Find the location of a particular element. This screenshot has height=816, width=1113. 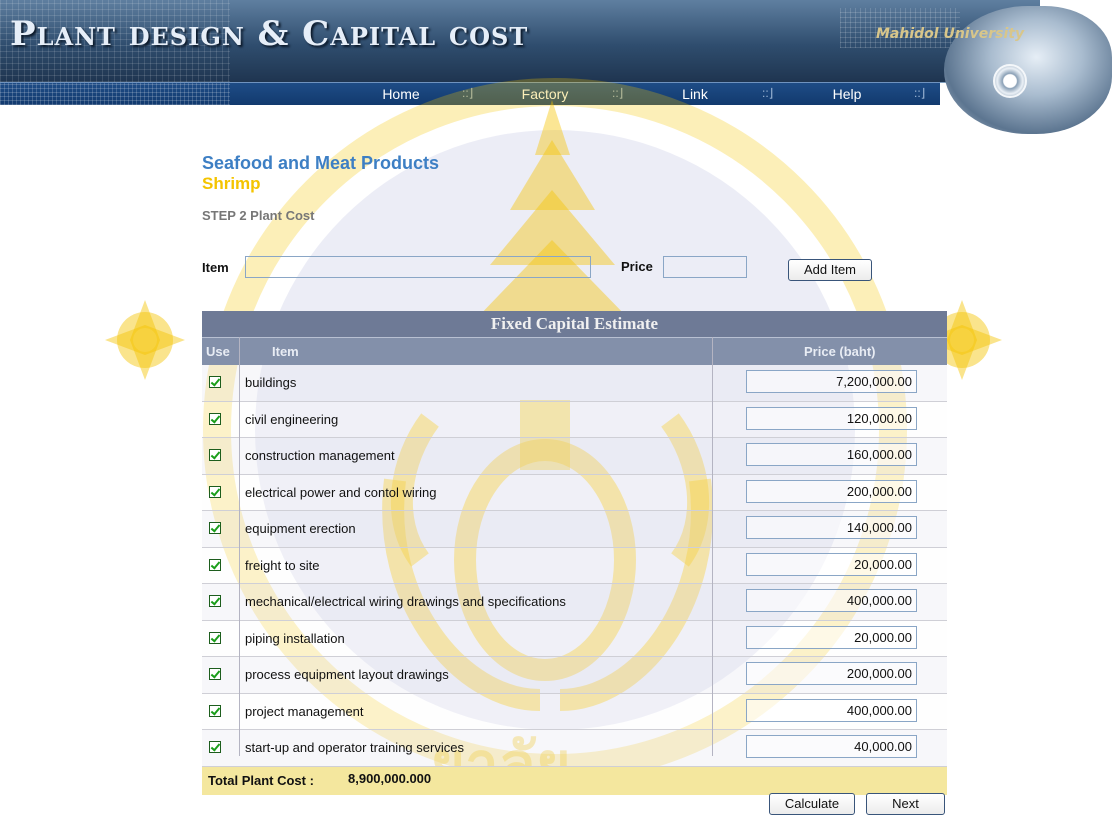

column-header-item: Item is located at coordinates (285, 351).